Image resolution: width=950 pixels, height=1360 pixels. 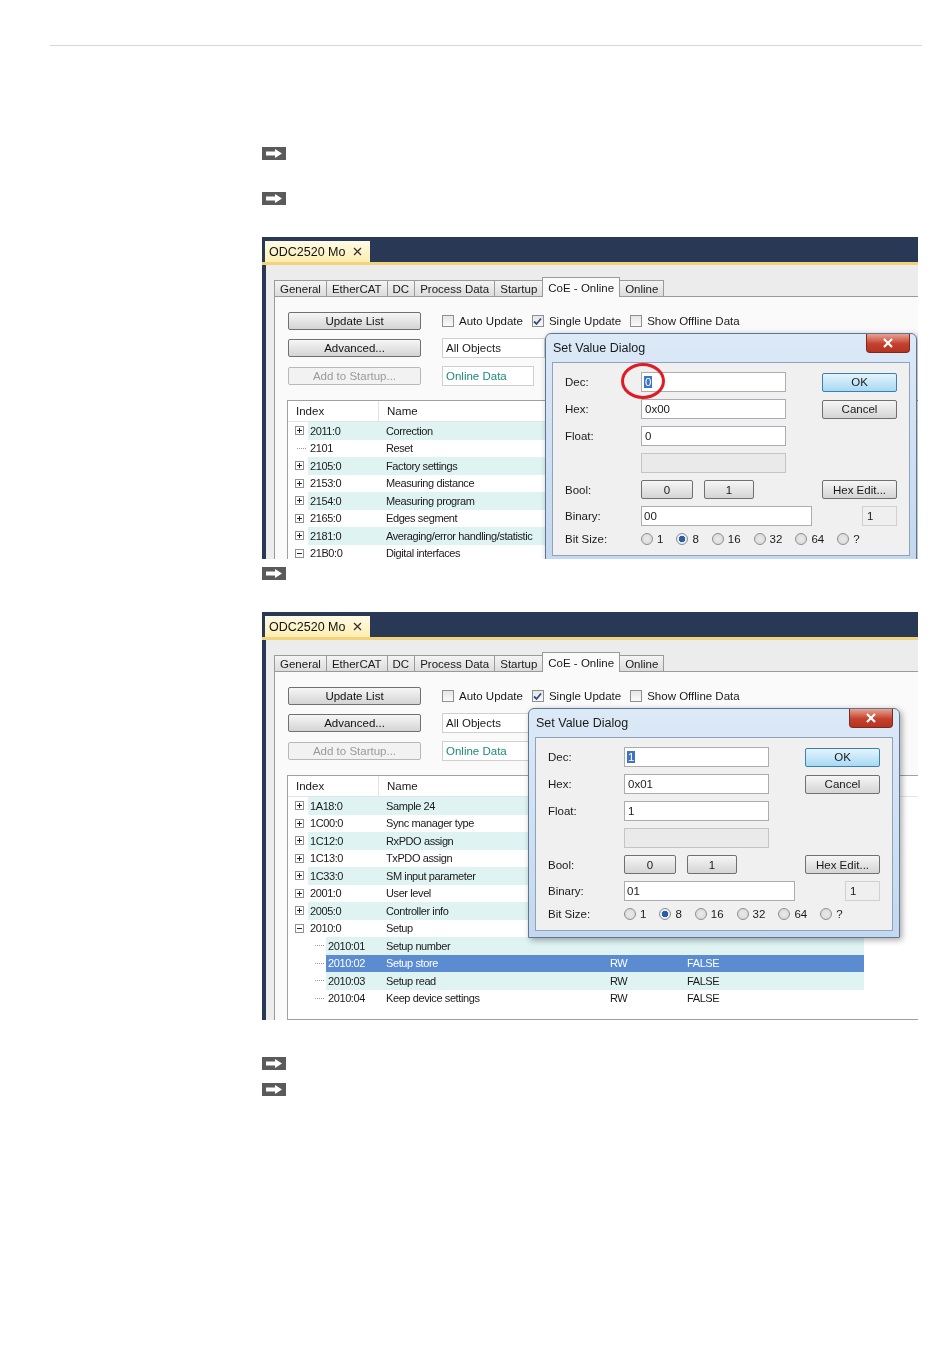 What do you see at coordinates (696, 784) in the screenshot?
I see `text-field: 0x01` at bounding box center [696, 784].